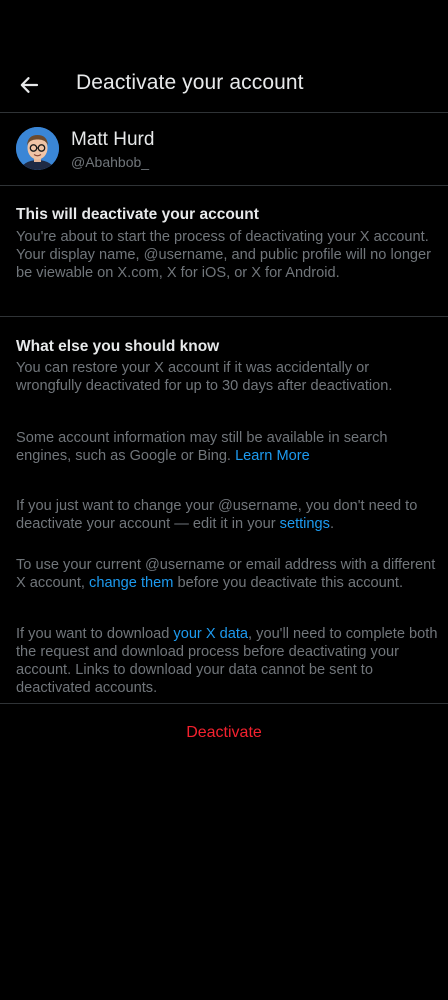  Describe the element at coordinates (210, 634) in the screenshot. I see `your-x-data-link: your X data` at that location.